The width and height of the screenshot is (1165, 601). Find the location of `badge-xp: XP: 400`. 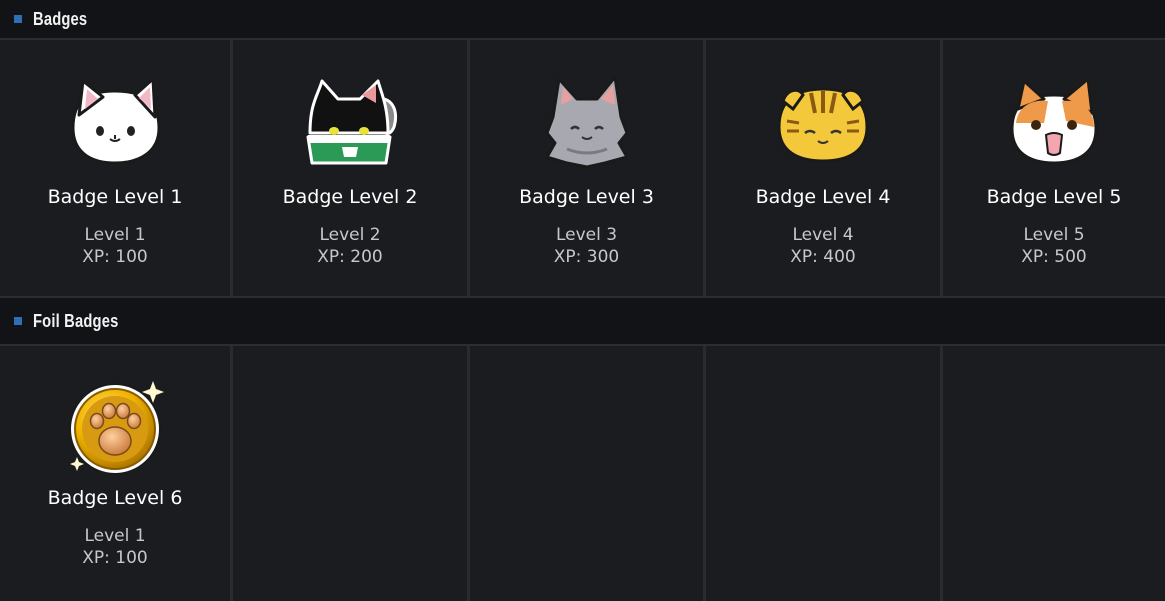

badge-xp: XP: 400 is located at coordinates (823, 257).